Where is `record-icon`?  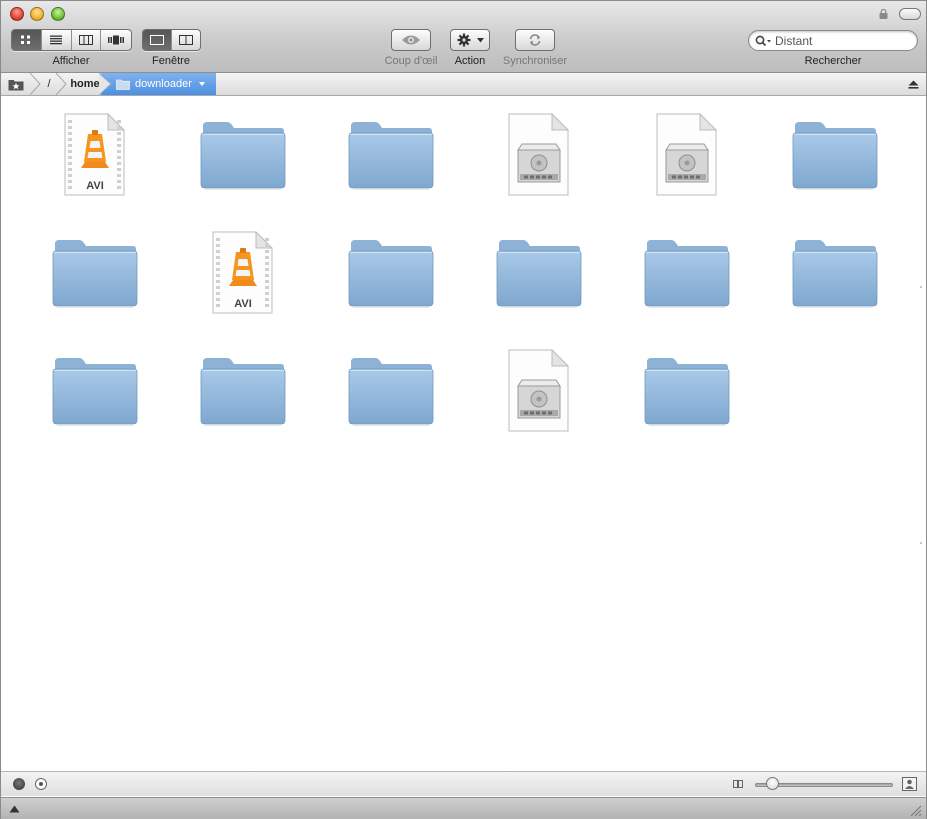
record-icon is located at coordinates (19, 784).